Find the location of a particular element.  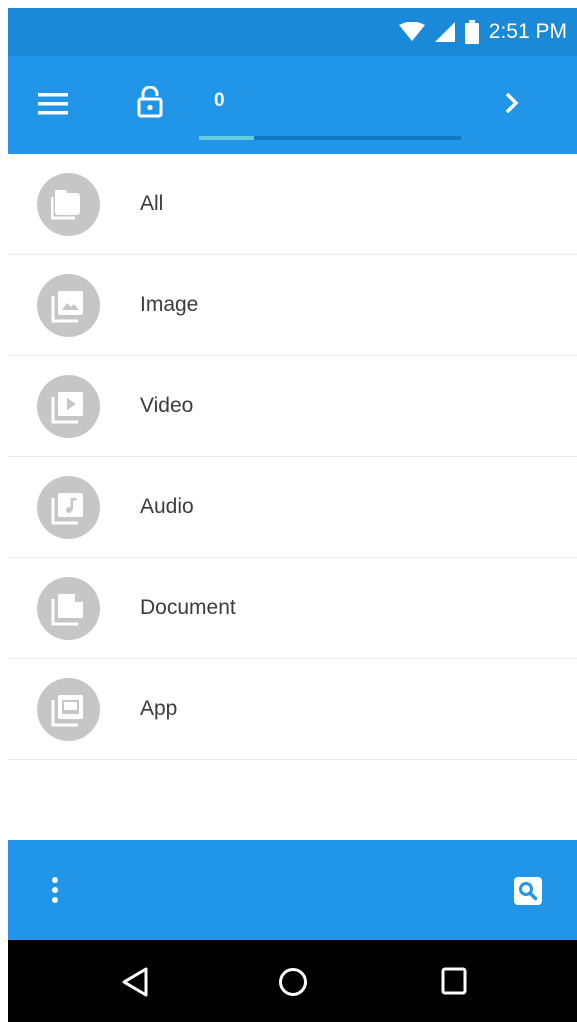

list-item-label: All is located at coordinates (152, 203).